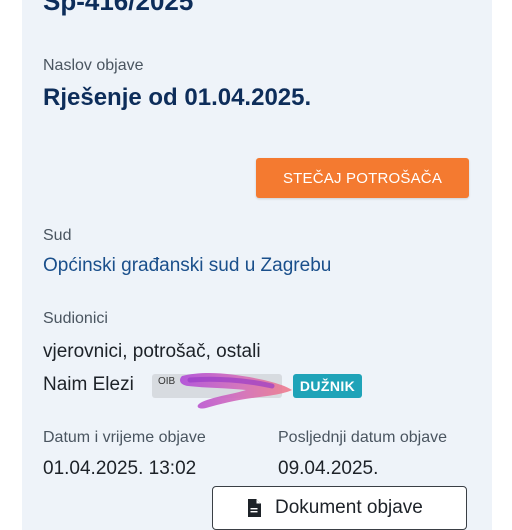  I want to click on last-date-label: Posljednji datum objave, so click(362, 437).